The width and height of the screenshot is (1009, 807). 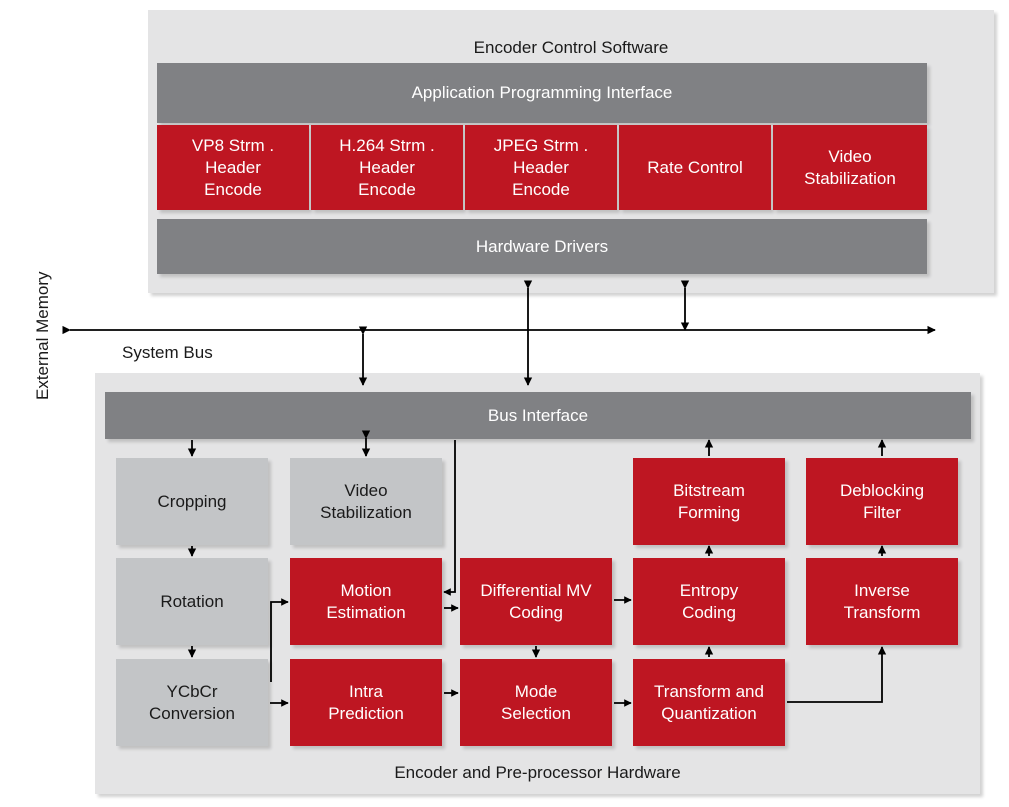 I want to click on block-label: Entropy Coding, so click(x=709, y=601).